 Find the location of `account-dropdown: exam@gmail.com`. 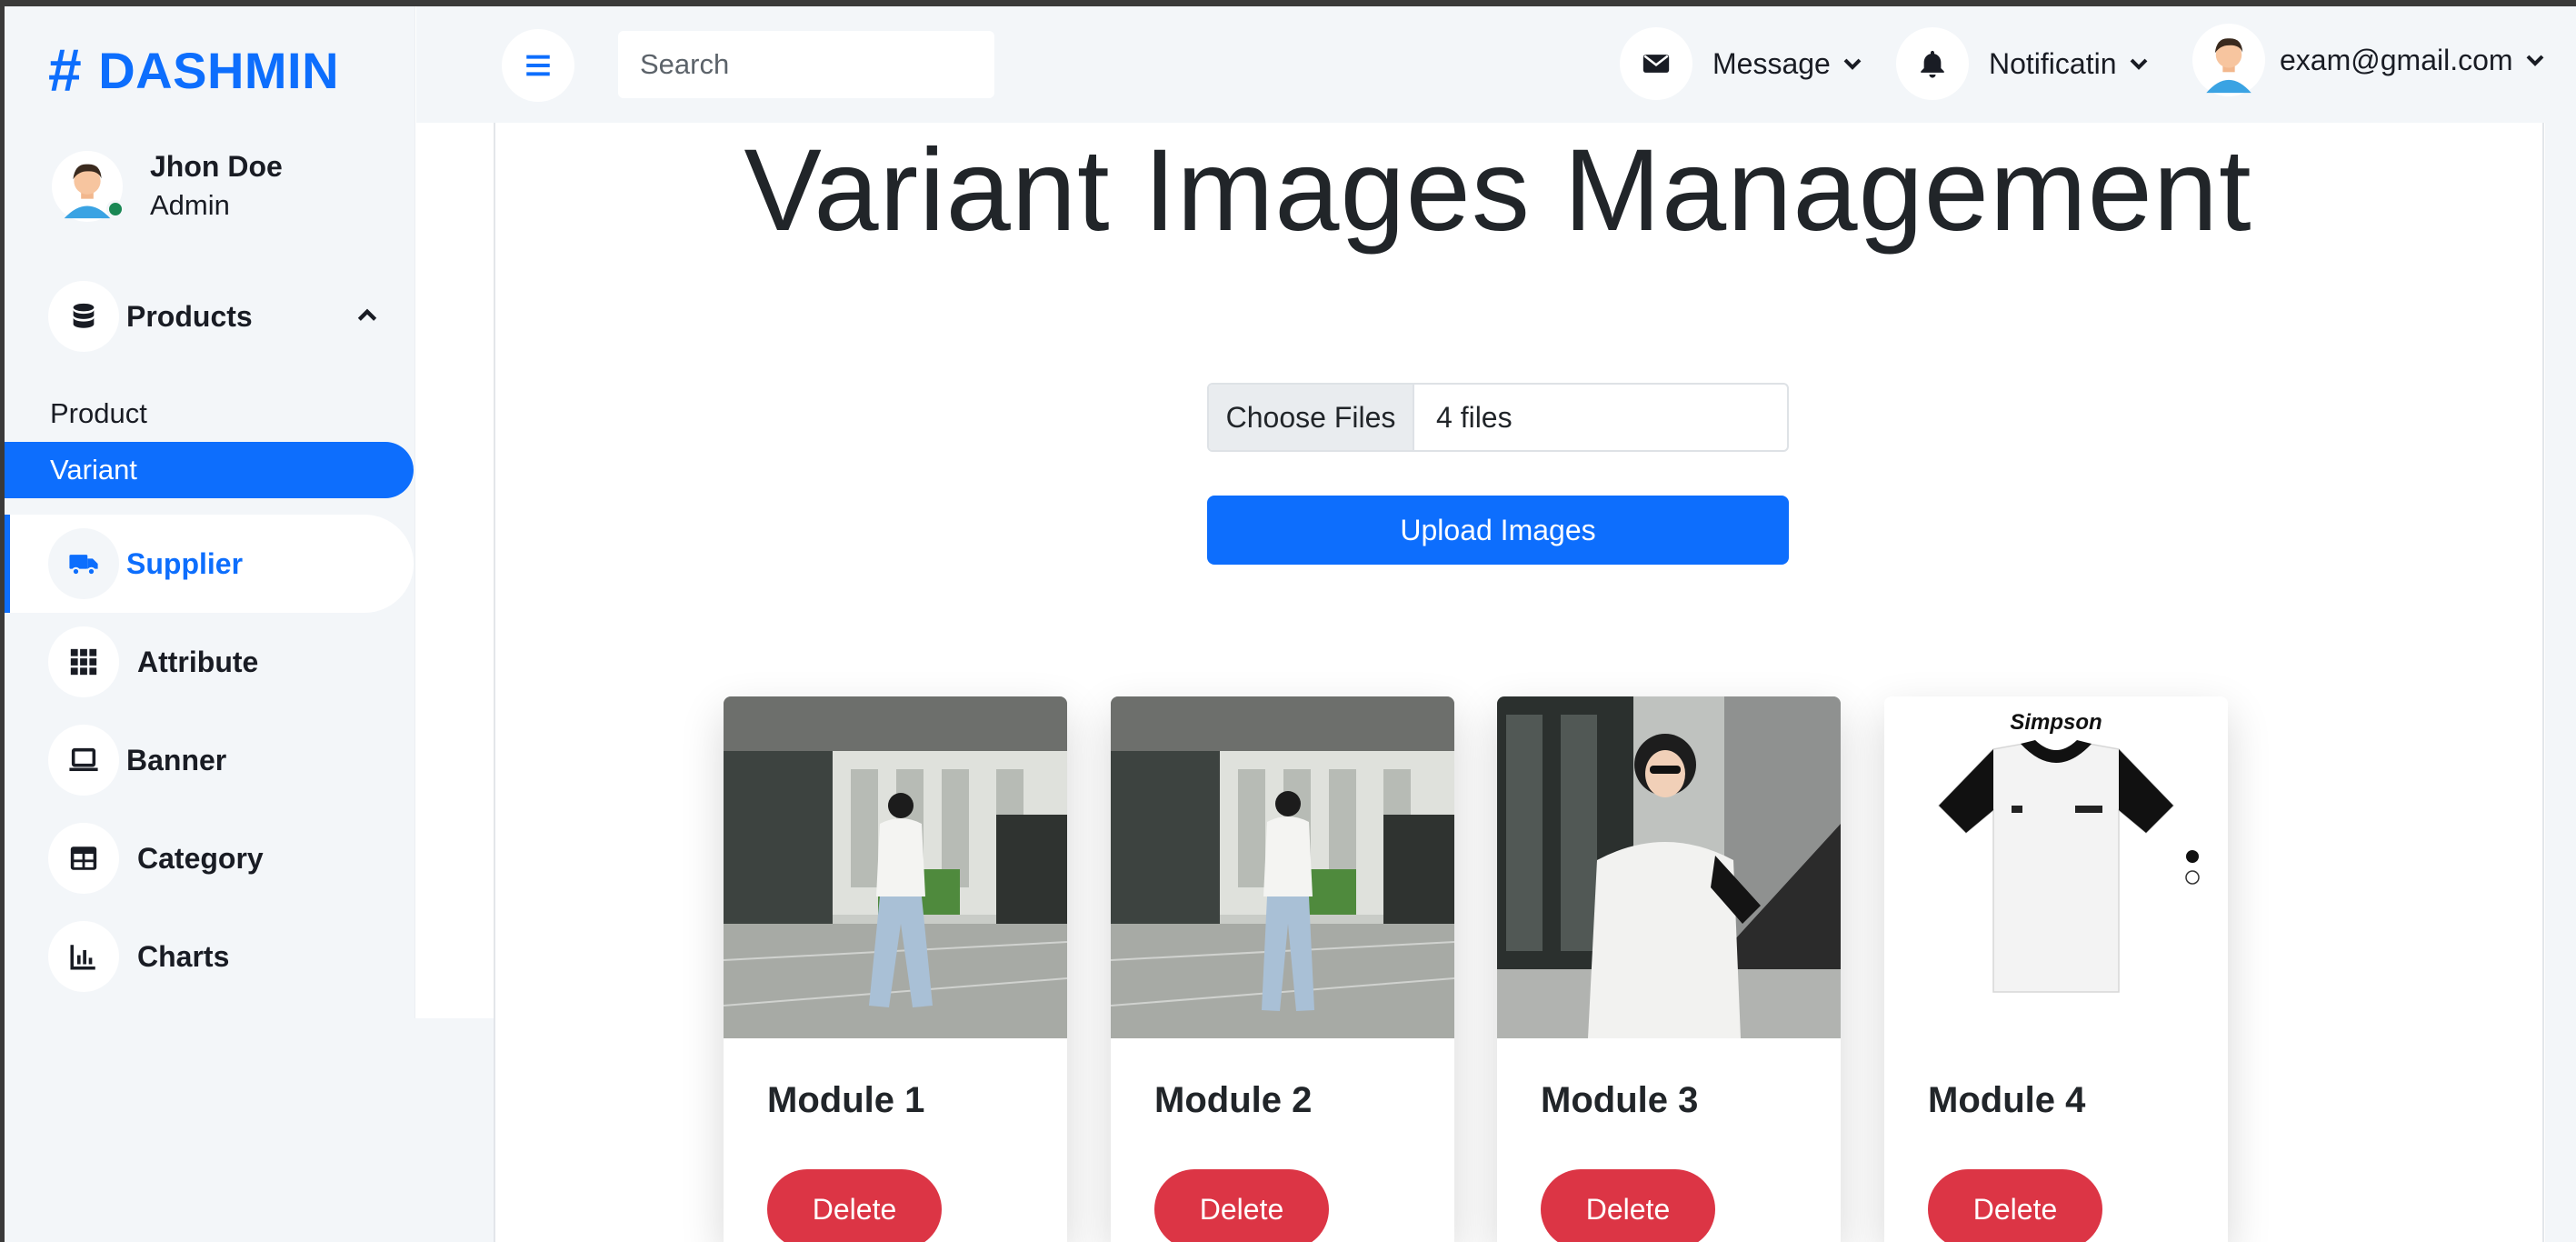

account-dropdown: exam@gmail.com is located at coordinates (2369, 60).